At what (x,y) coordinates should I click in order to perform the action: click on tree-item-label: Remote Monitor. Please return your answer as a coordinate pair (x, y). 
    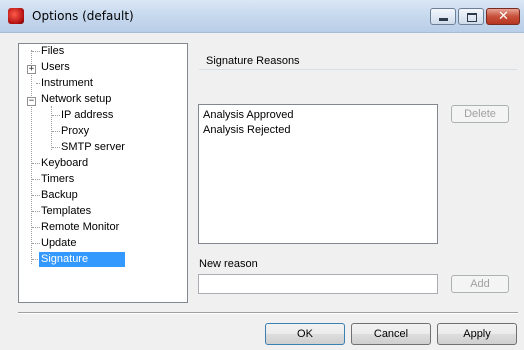
    Looking at the image, I should click on (80, 227).